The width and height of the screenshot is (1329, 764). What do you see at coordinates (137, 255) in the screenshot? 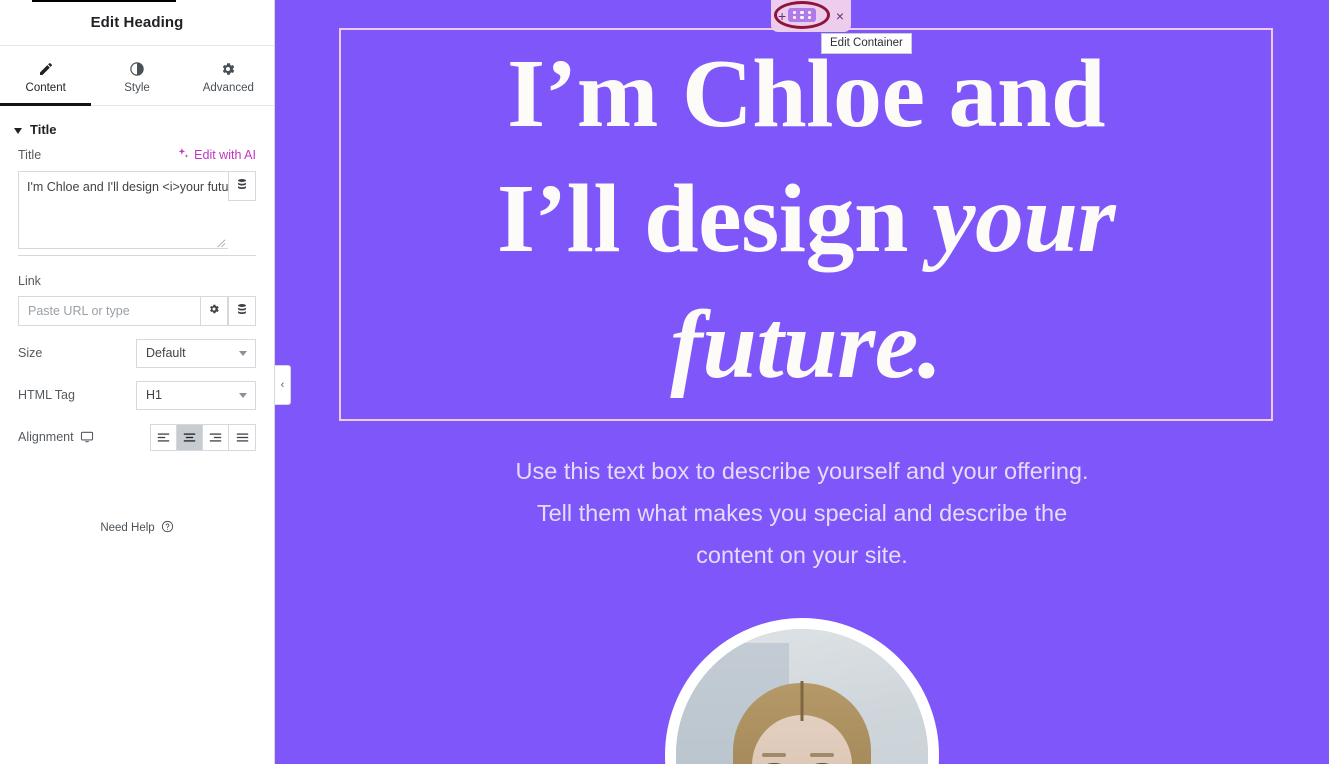
I see `title-field-divider` at bounding box center [137, 255].